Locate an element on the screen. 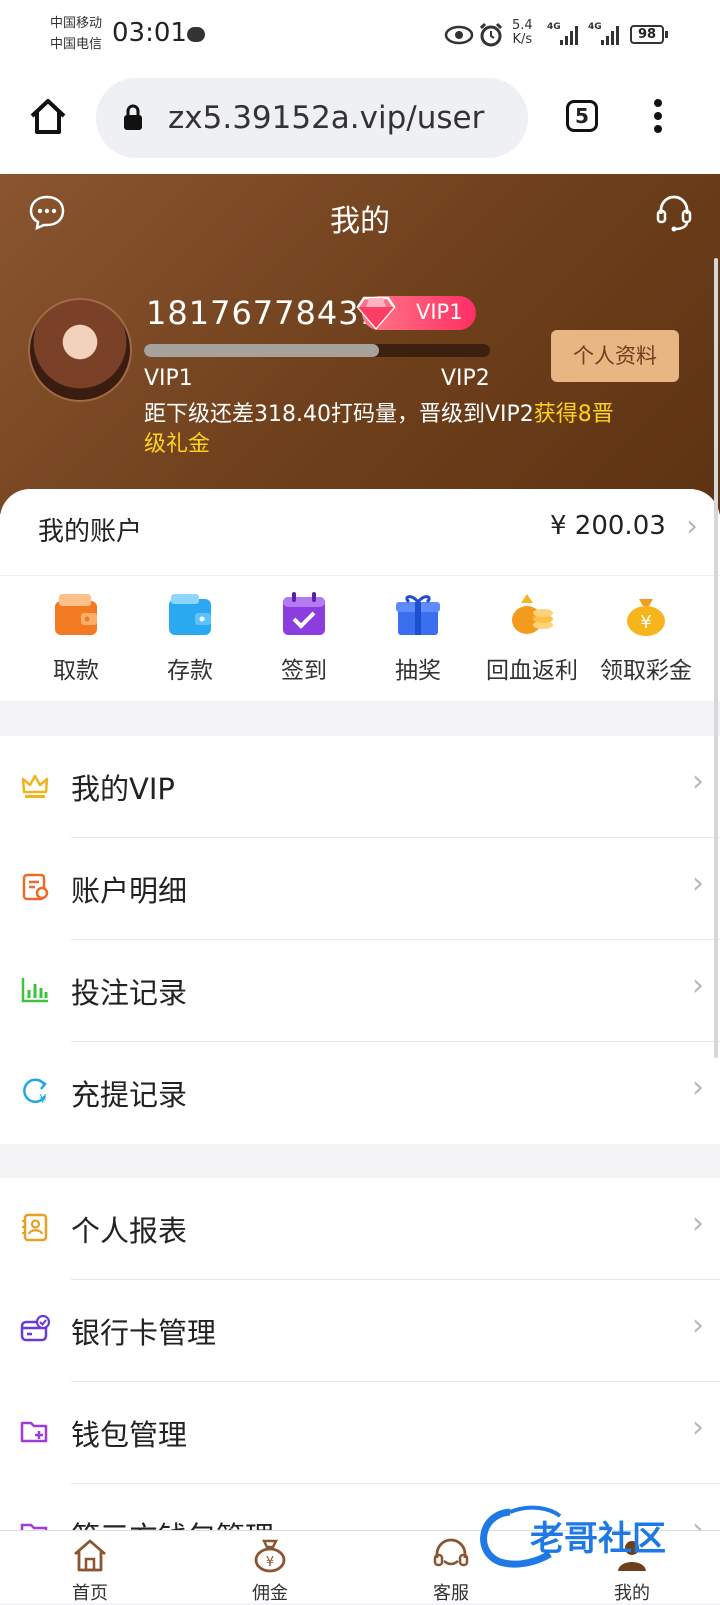 The height and width of the screenshot is (1605, 720). menu-label: 第三方钱包管理 is located at coordinates (172, 1522).